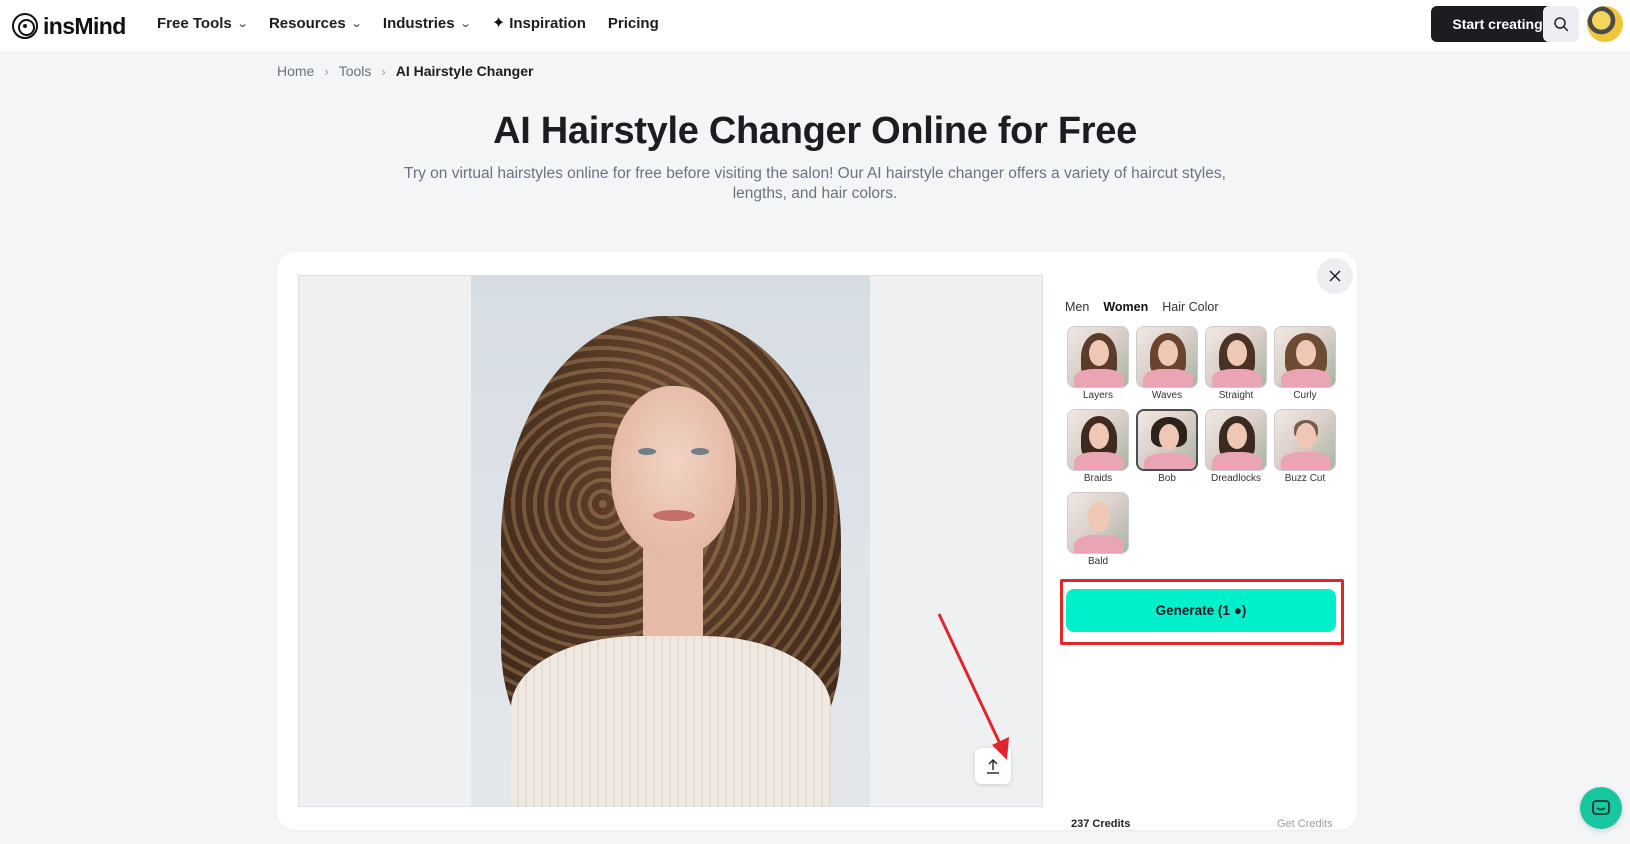 Image resolution: width=1630 pixels, height=844 pixels. I want to click on chat-icon, so click(1601, 807).